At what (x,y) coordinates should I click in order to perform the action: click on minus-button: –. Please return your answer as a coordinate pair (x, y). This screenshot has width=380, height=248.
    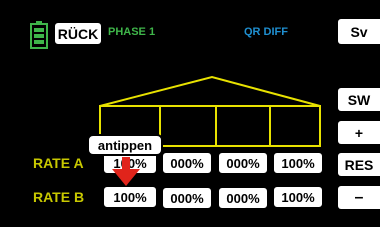
    Looking at the image, I should click on (358, 197).